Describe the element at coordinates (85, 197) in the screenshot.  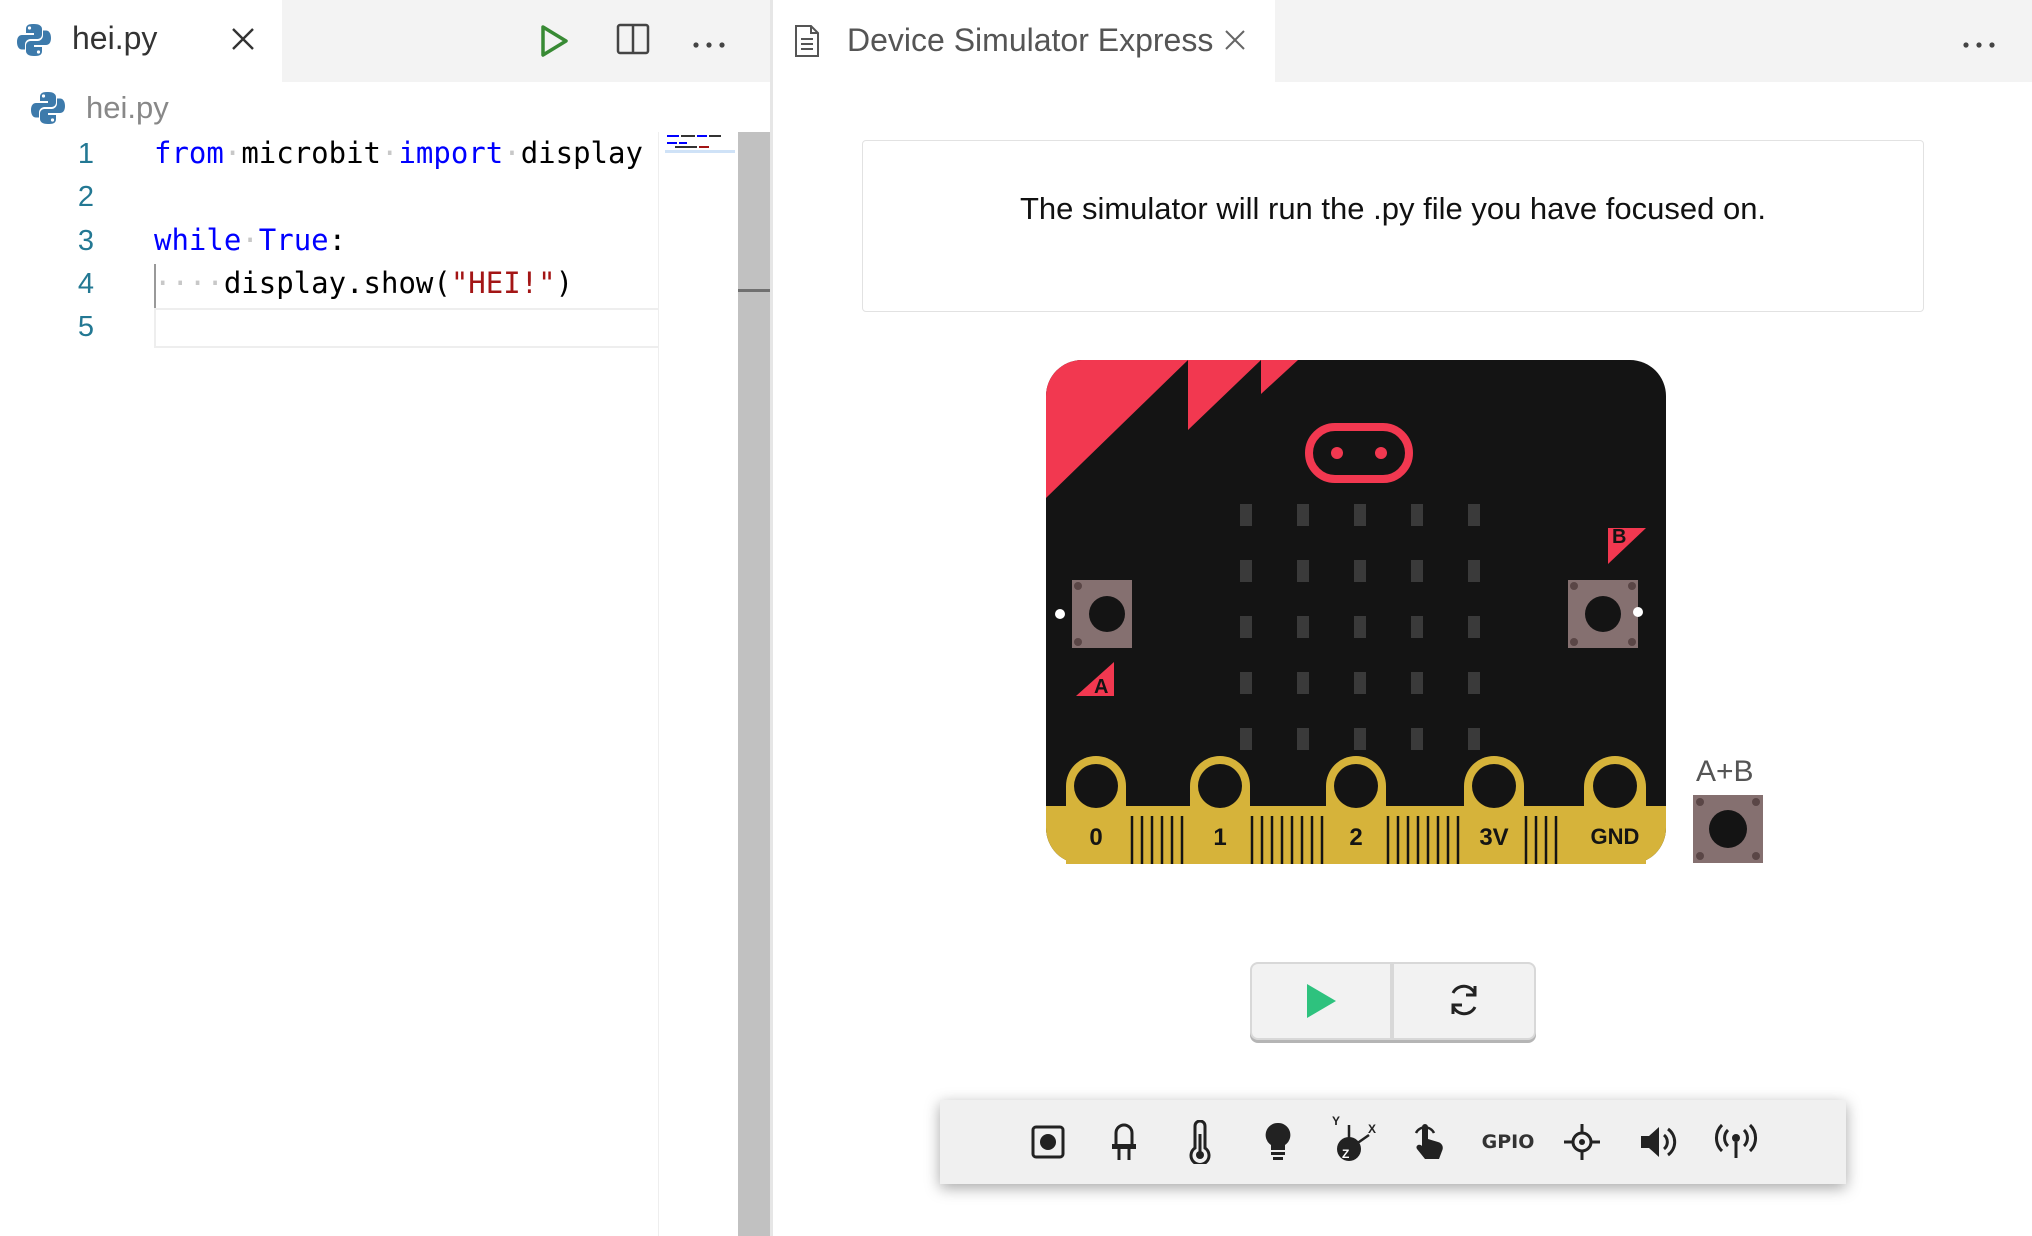
I see `line-number: 2` at that location.